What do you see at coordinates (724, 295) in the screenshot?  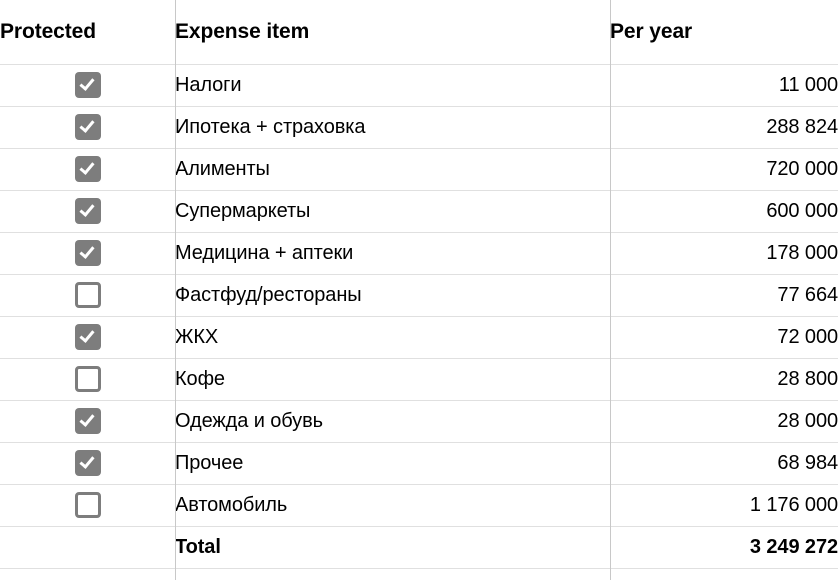 I see `per-year-cell: 77 664` at bounding box center [724, 295].